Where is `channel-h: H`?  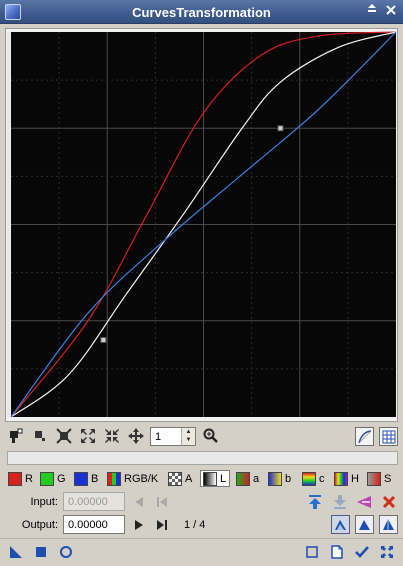
channel-h: H is located at coordinates (346, 478).